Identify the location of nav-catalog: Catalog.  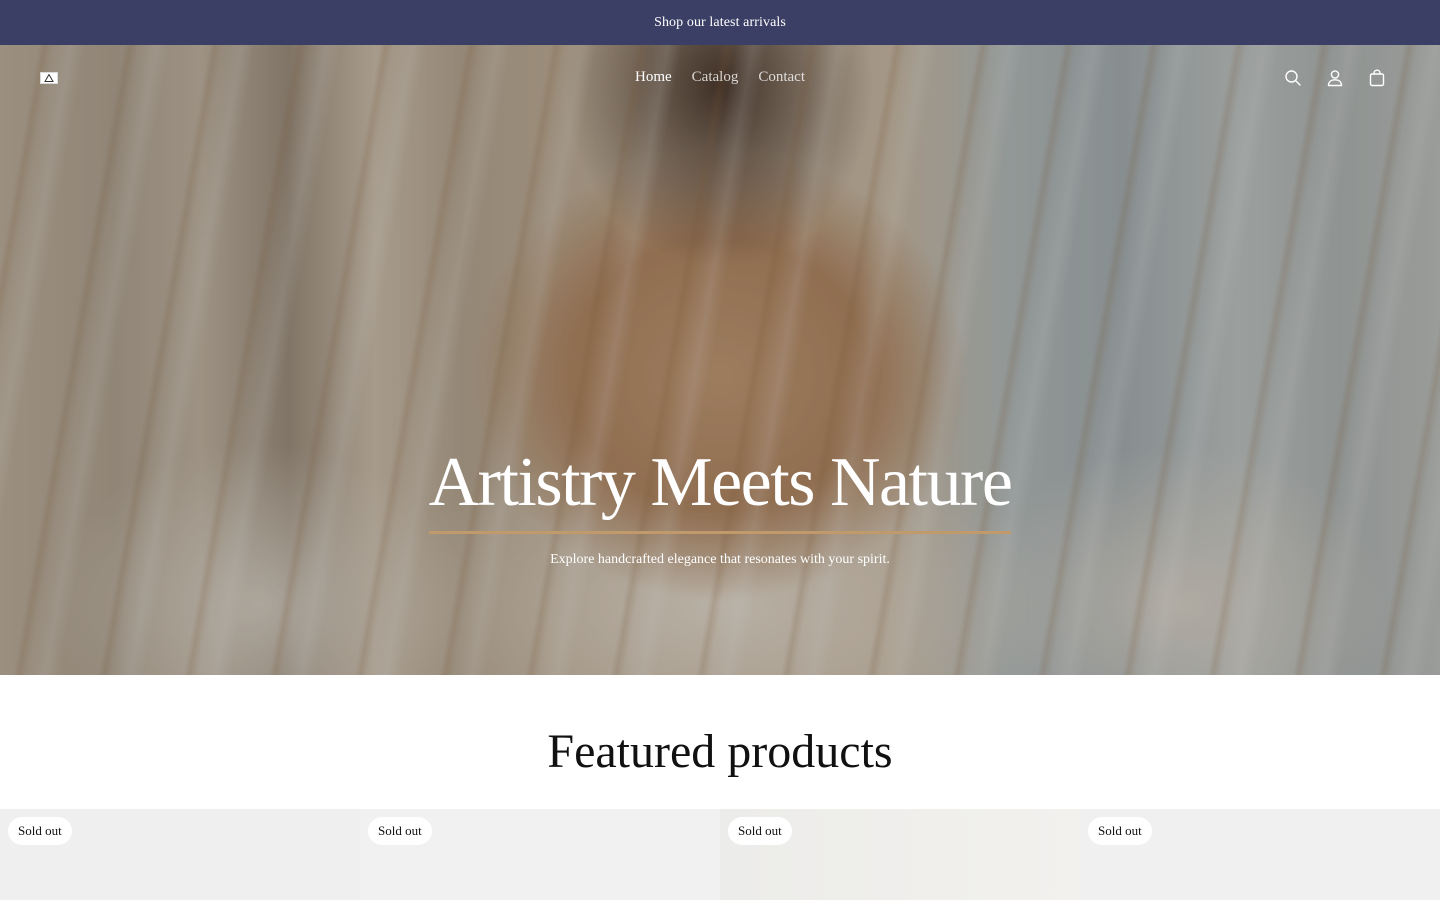
(715, 77).